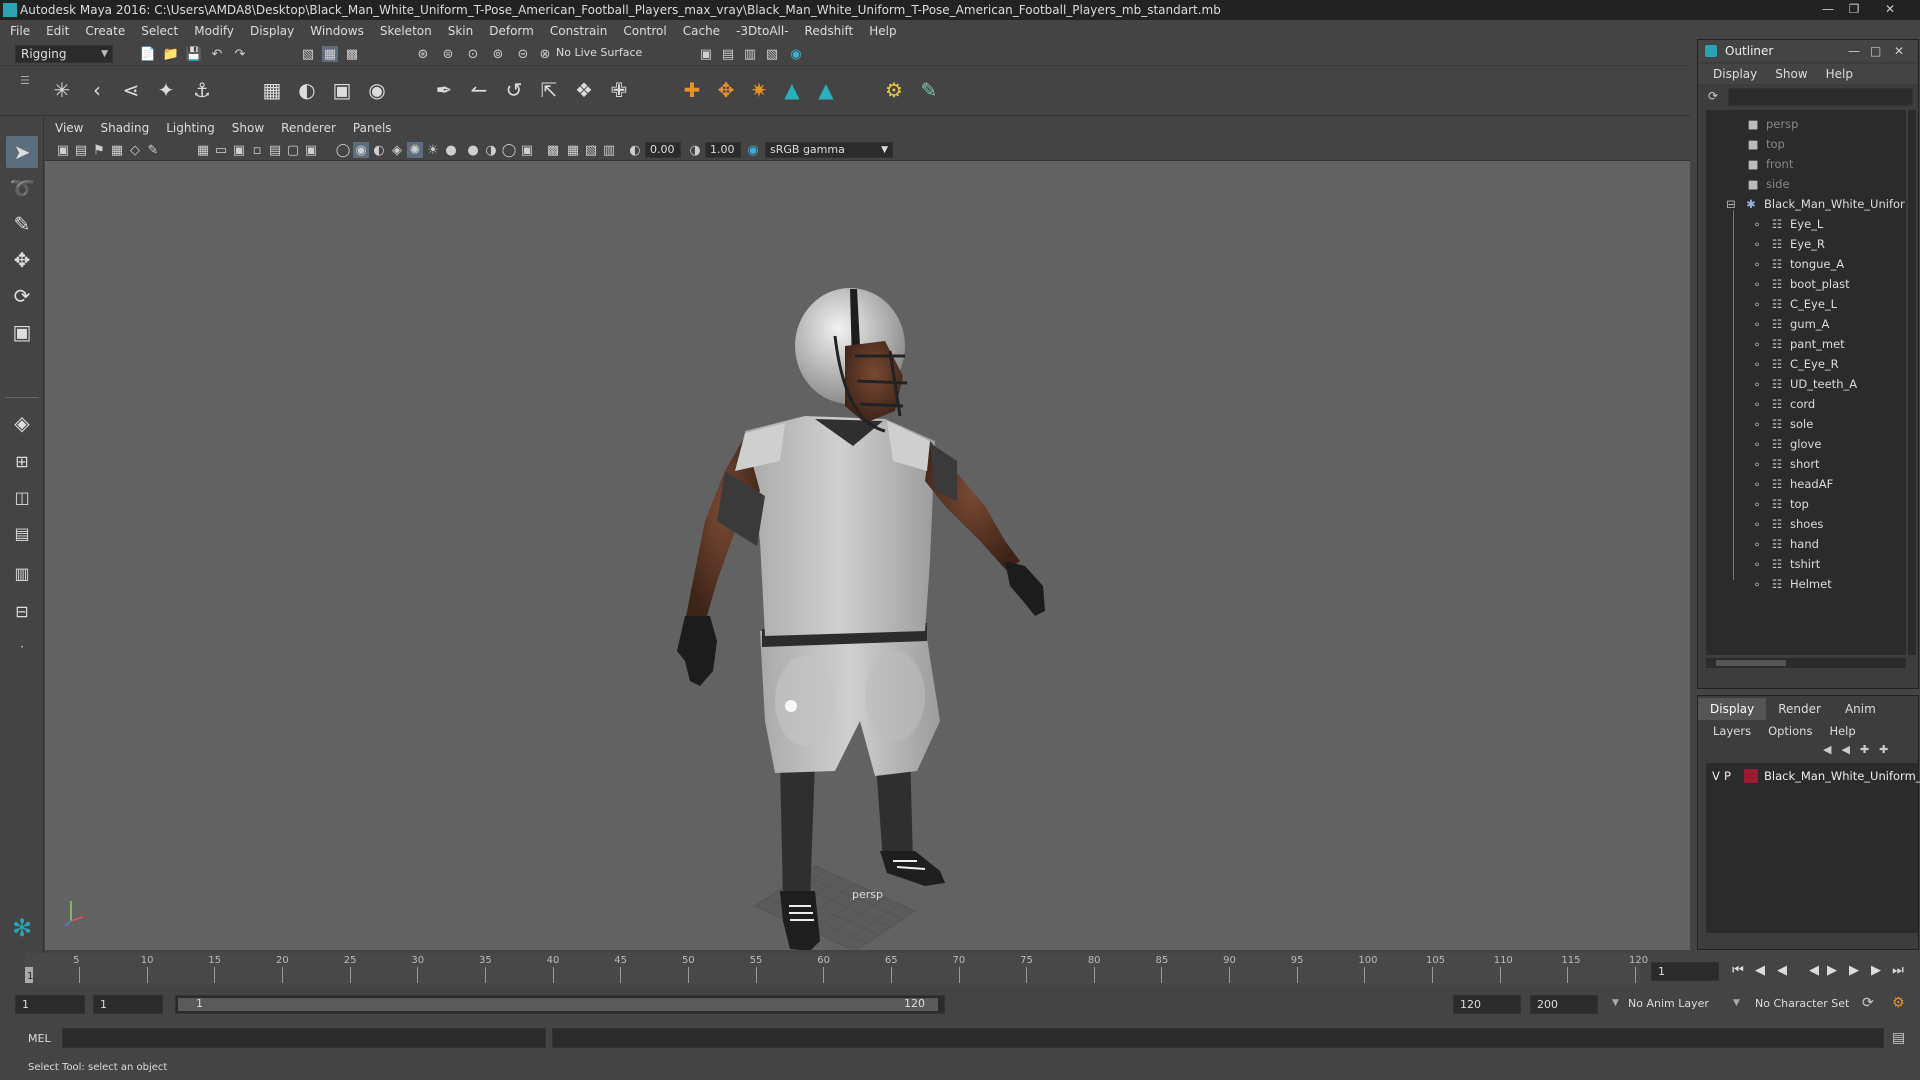 The width and height of the screenshot is (1920, 1080). Describe the element at coordinates (248, 128) in the screenshot. I see `vp-menu-show: Show` at that location.